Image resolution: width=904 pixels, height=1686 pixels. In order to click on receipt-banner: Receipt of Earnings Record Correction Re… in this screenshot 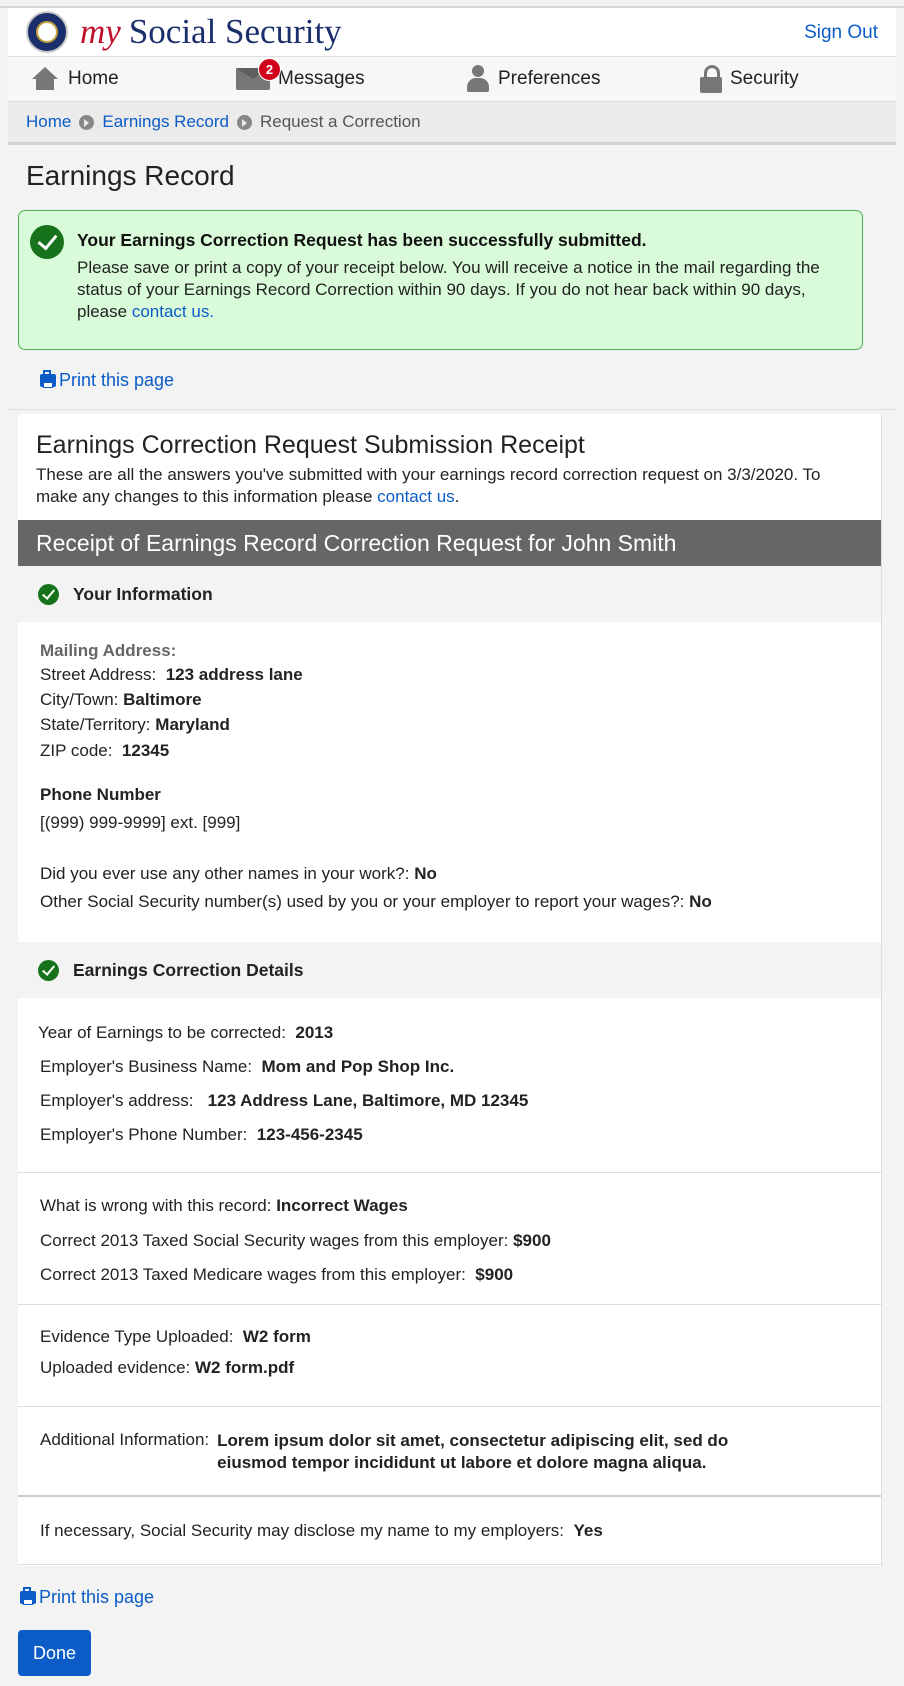, I will do `click(449, 543)`.